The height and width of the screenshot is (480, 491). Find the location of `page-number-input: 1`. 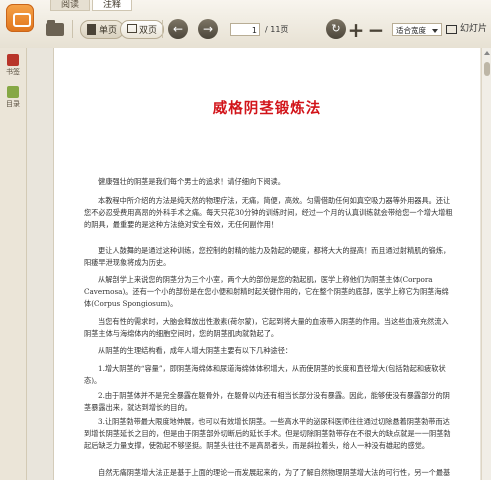

page-number-input: 1 is located at coordinates (245, 29).